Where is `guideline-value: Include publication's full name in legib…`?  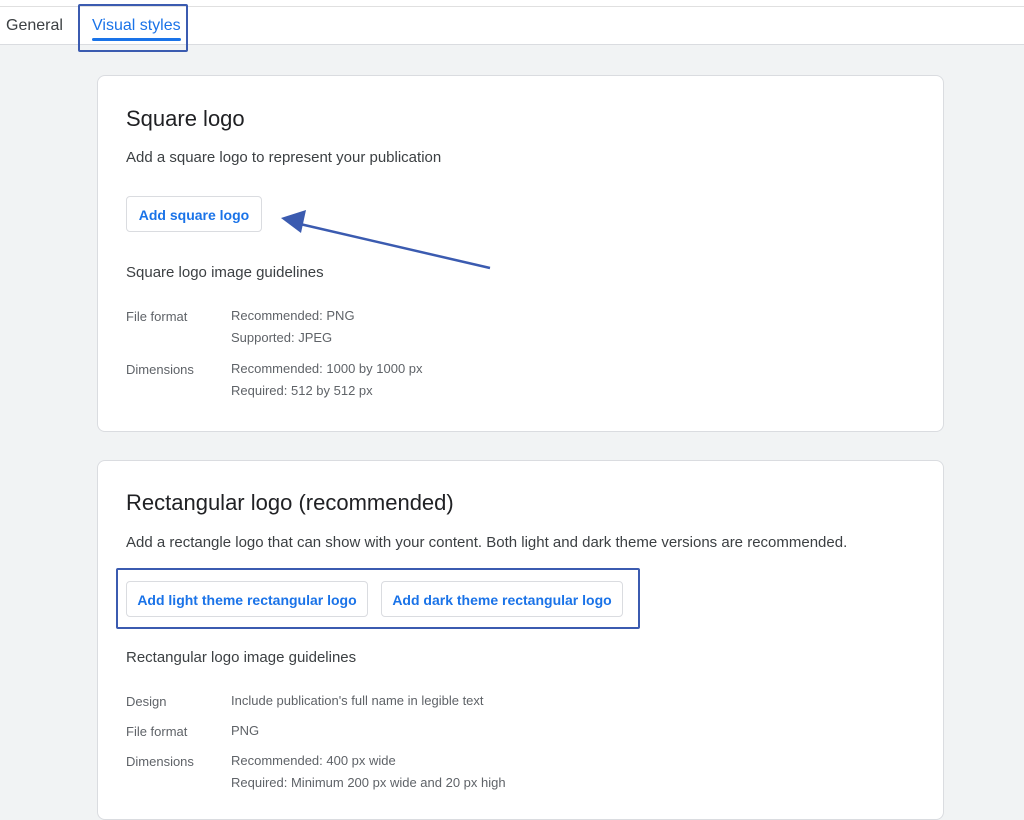
guideline-value: Include publication's full name in legib… is located at coordinates (357, 700).